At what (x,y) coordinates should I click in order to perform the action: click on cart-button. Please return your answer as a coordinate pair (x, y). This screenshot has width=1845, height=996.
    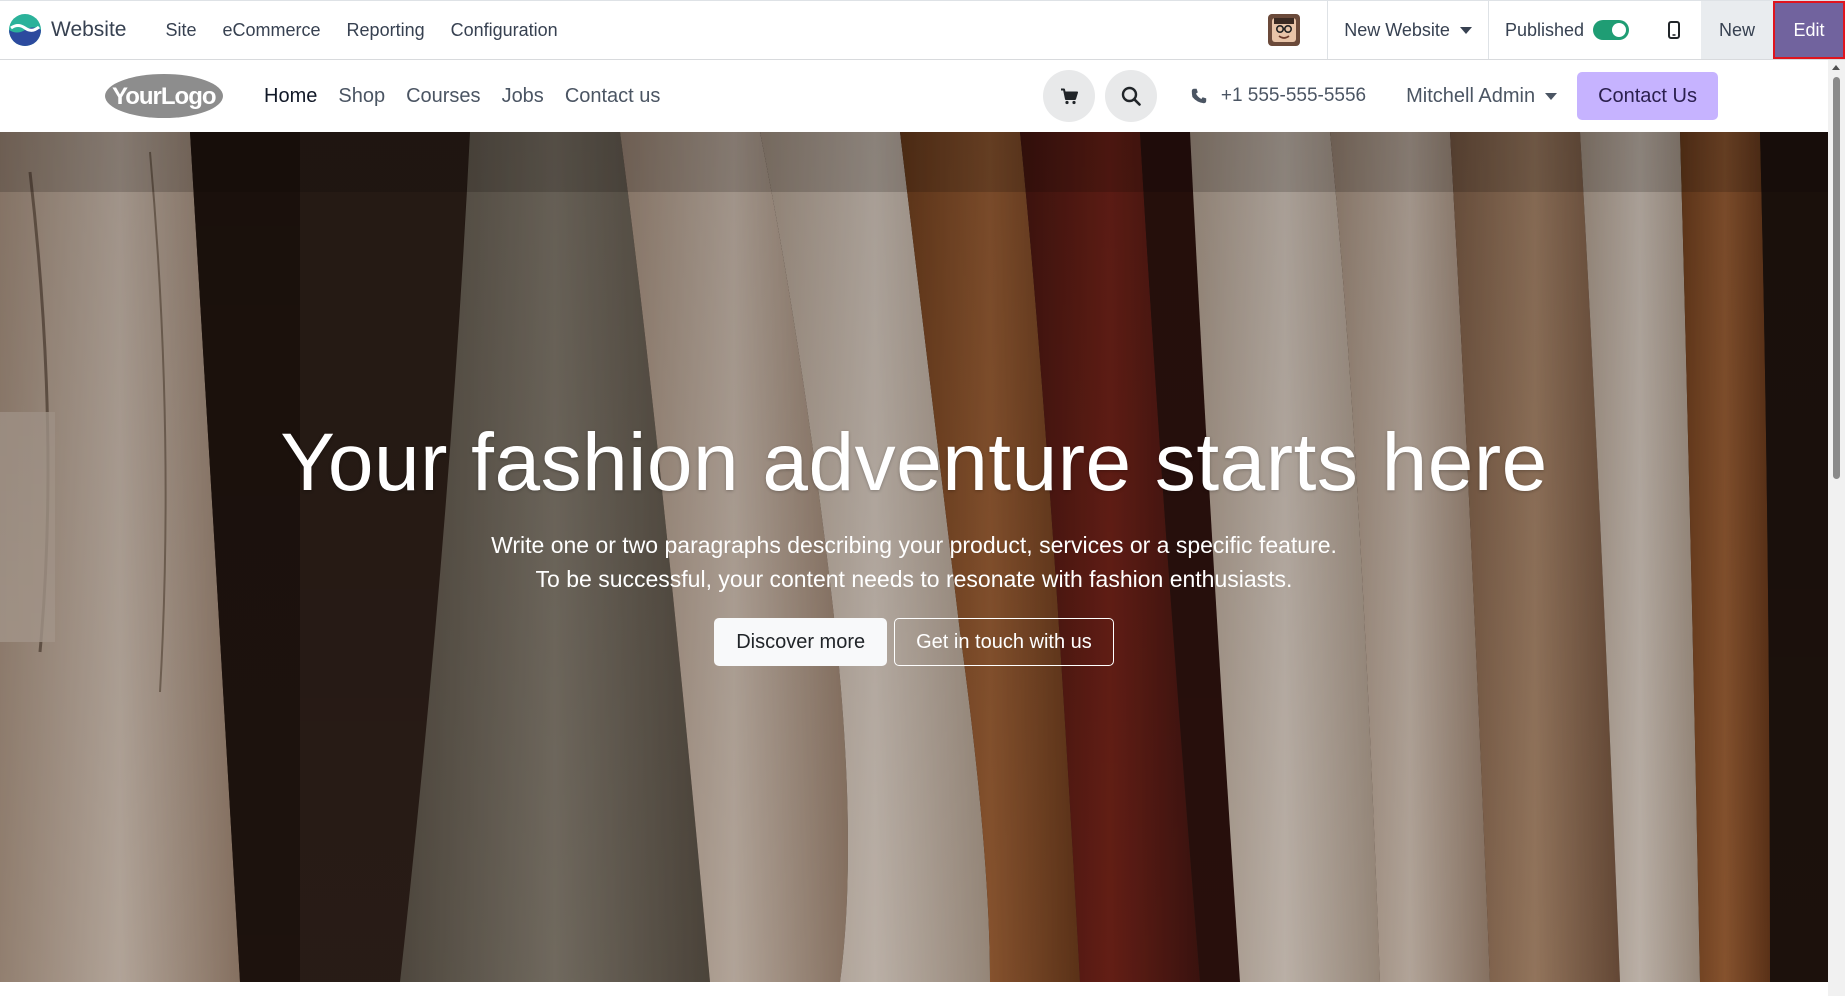
    Looking at the image, I should click on (1068, 96).